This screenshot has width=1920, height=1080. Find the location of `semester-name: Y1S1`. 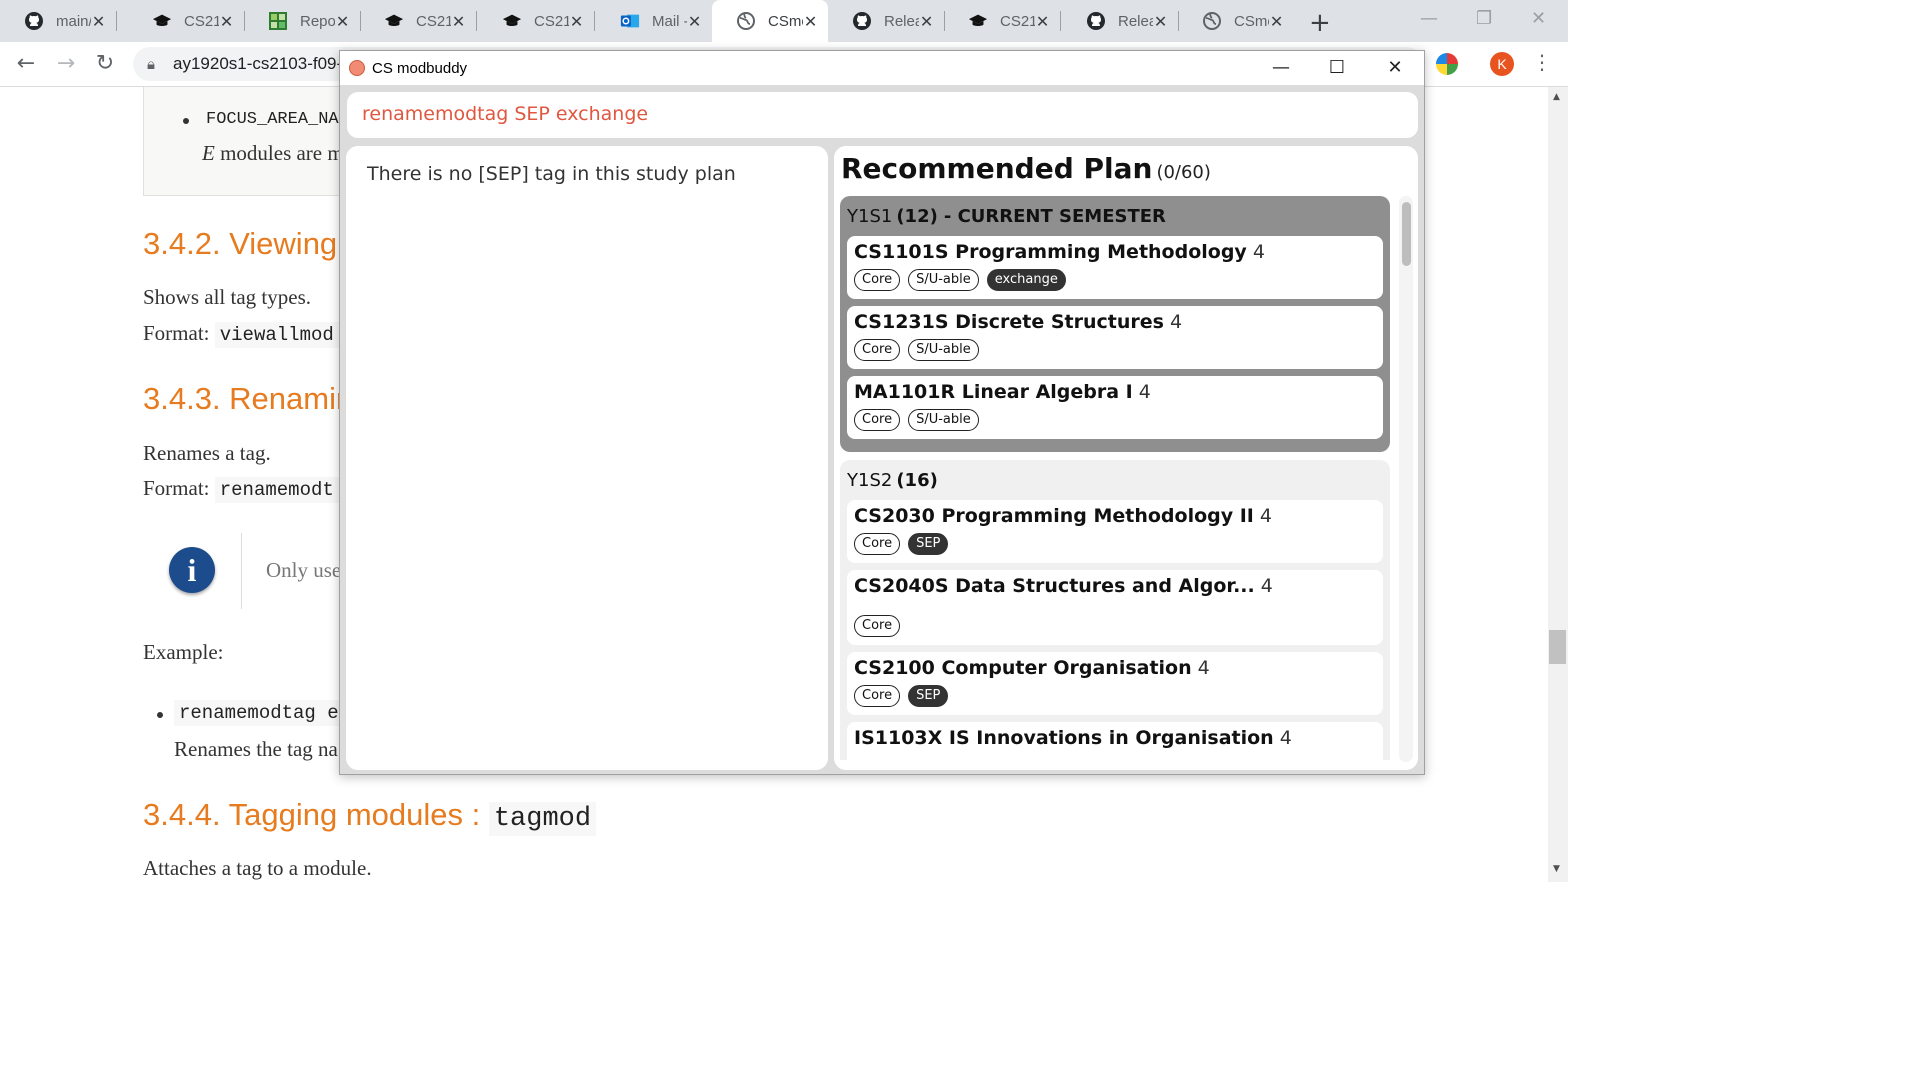

semester-name: Y1S1 is located at coordinates (870, 216).